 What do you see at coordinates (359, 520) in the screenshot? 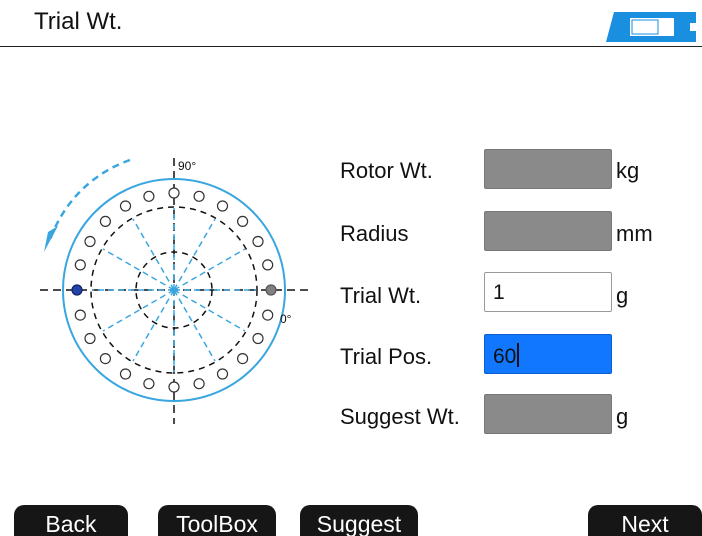
I see `suggest-button: Suggest` at bounding box center [359, 520].